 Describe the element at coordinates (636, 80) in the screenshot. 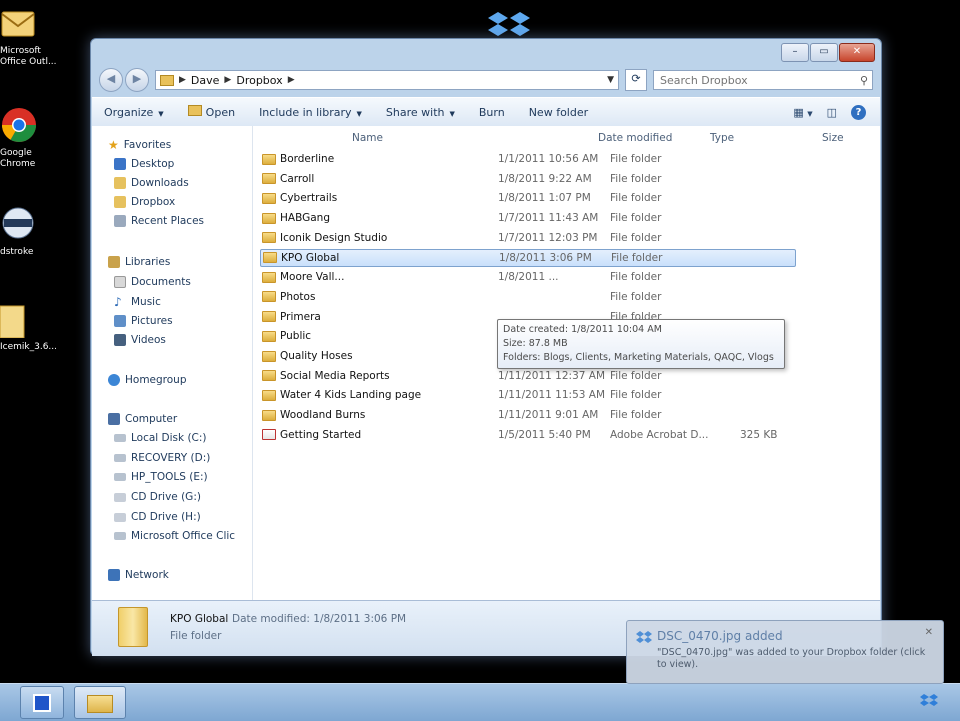

I see `refresh-button: ⟳` at that location.